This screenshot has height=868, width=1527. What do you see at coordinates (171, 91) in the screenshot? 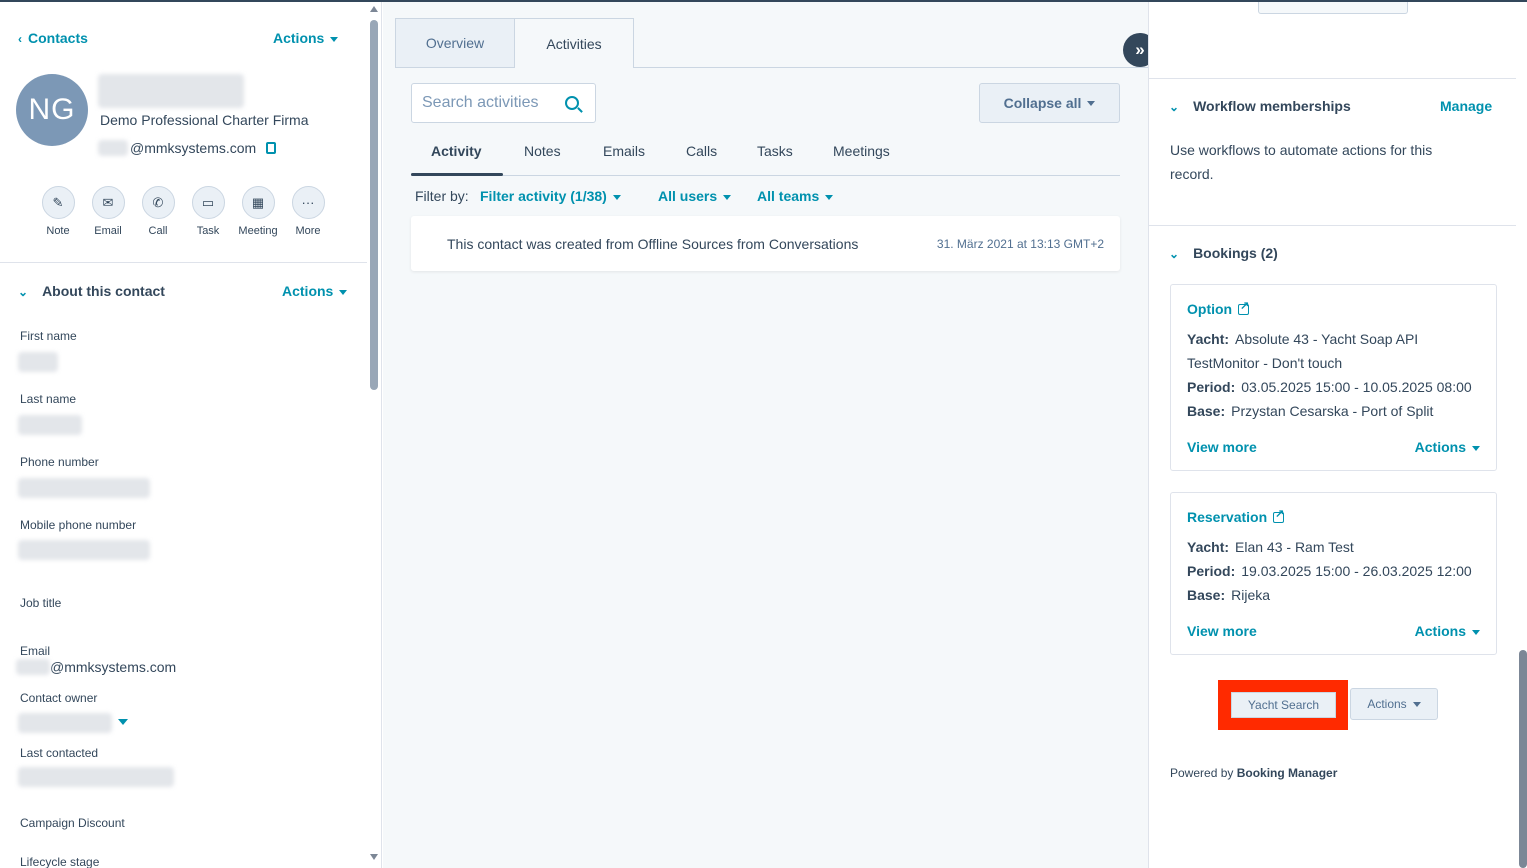
I see `contact-name-redacted` at bounding box center [171, 91].